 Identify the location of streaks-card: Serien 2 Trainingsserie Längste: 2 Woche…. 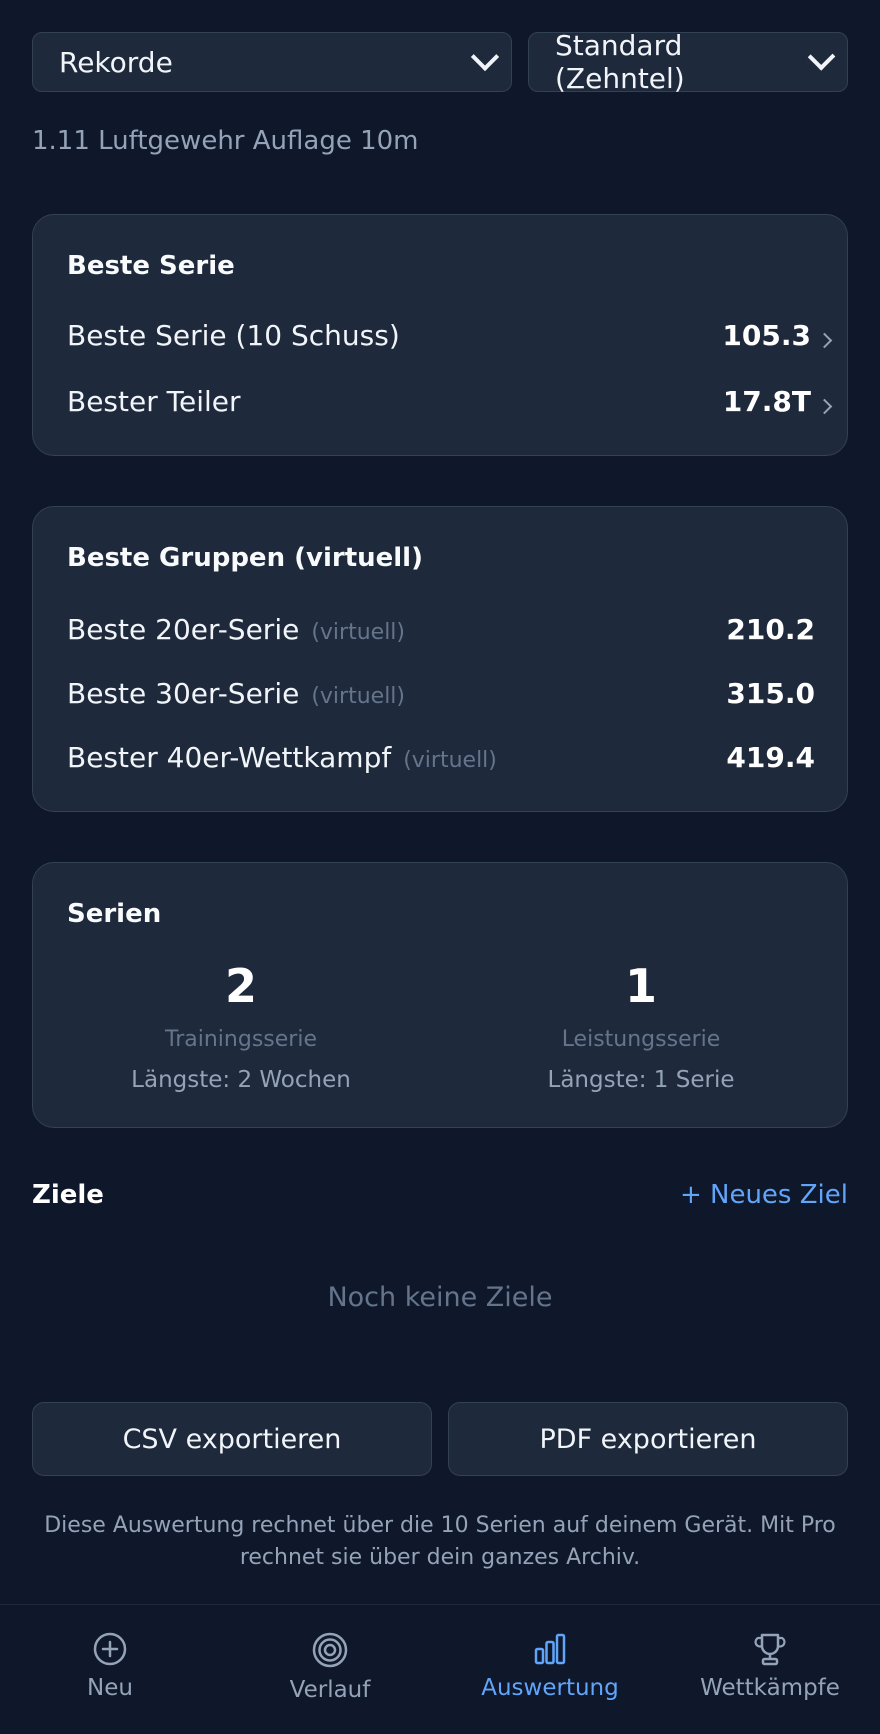
(440, 995).